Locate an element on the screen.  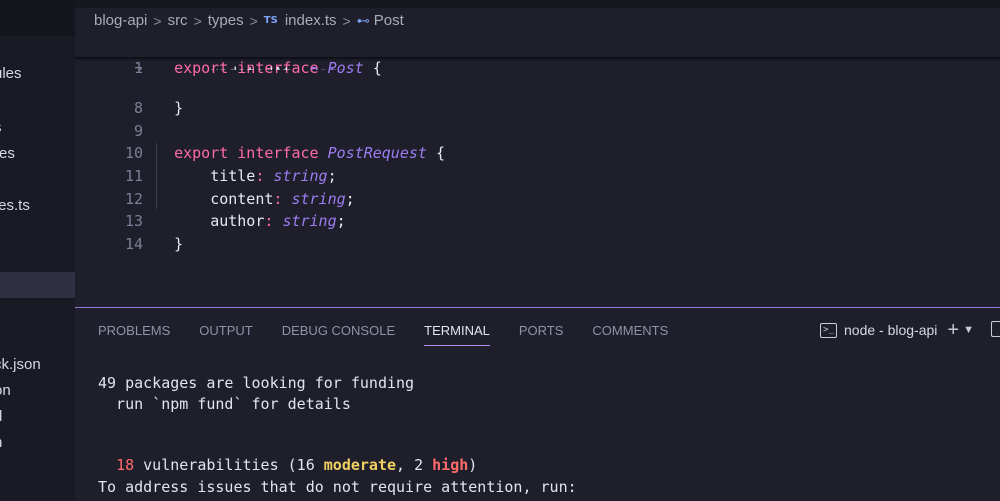
tab-comments: COMMENTS is located at coordinates (630, 334).